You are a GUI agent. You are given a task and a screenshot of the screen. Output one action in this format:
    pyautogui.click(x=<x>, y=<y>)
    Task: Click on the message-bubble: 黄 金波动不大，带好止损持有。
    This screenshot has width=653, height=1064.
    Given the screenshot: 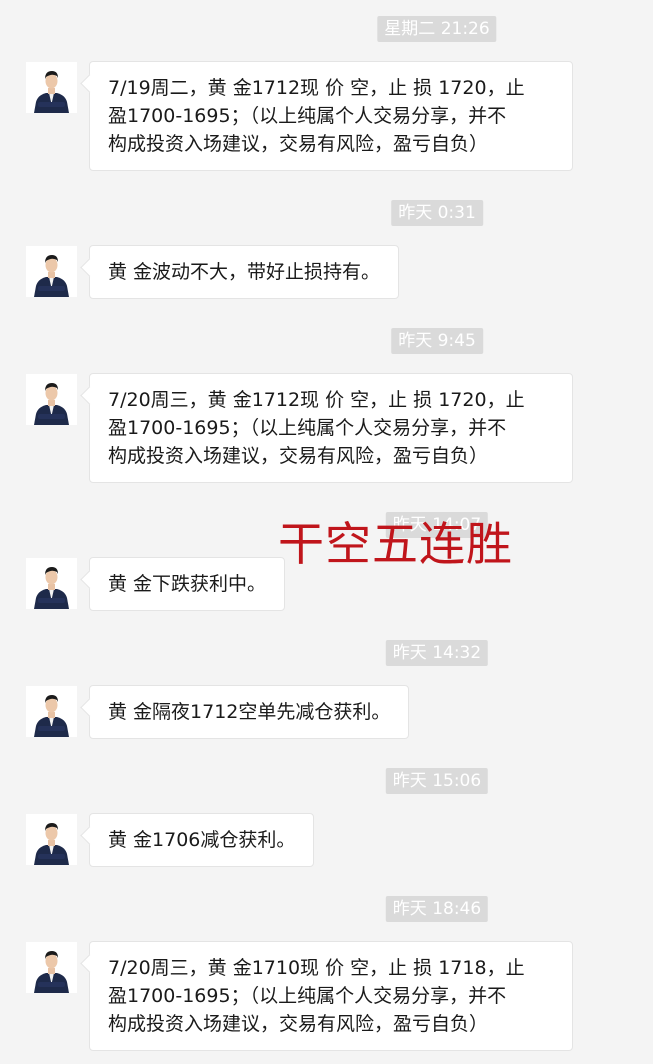 What is the action you would take?
    pyautogui.click(x=244, y=272)
    